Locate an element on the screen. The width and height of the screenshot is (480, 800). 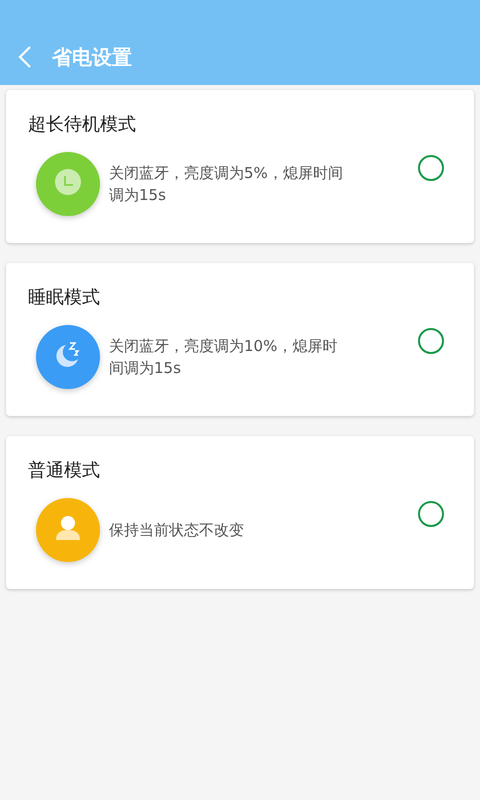
screen-title: 省电设置 is located at coordinates (92, 57).